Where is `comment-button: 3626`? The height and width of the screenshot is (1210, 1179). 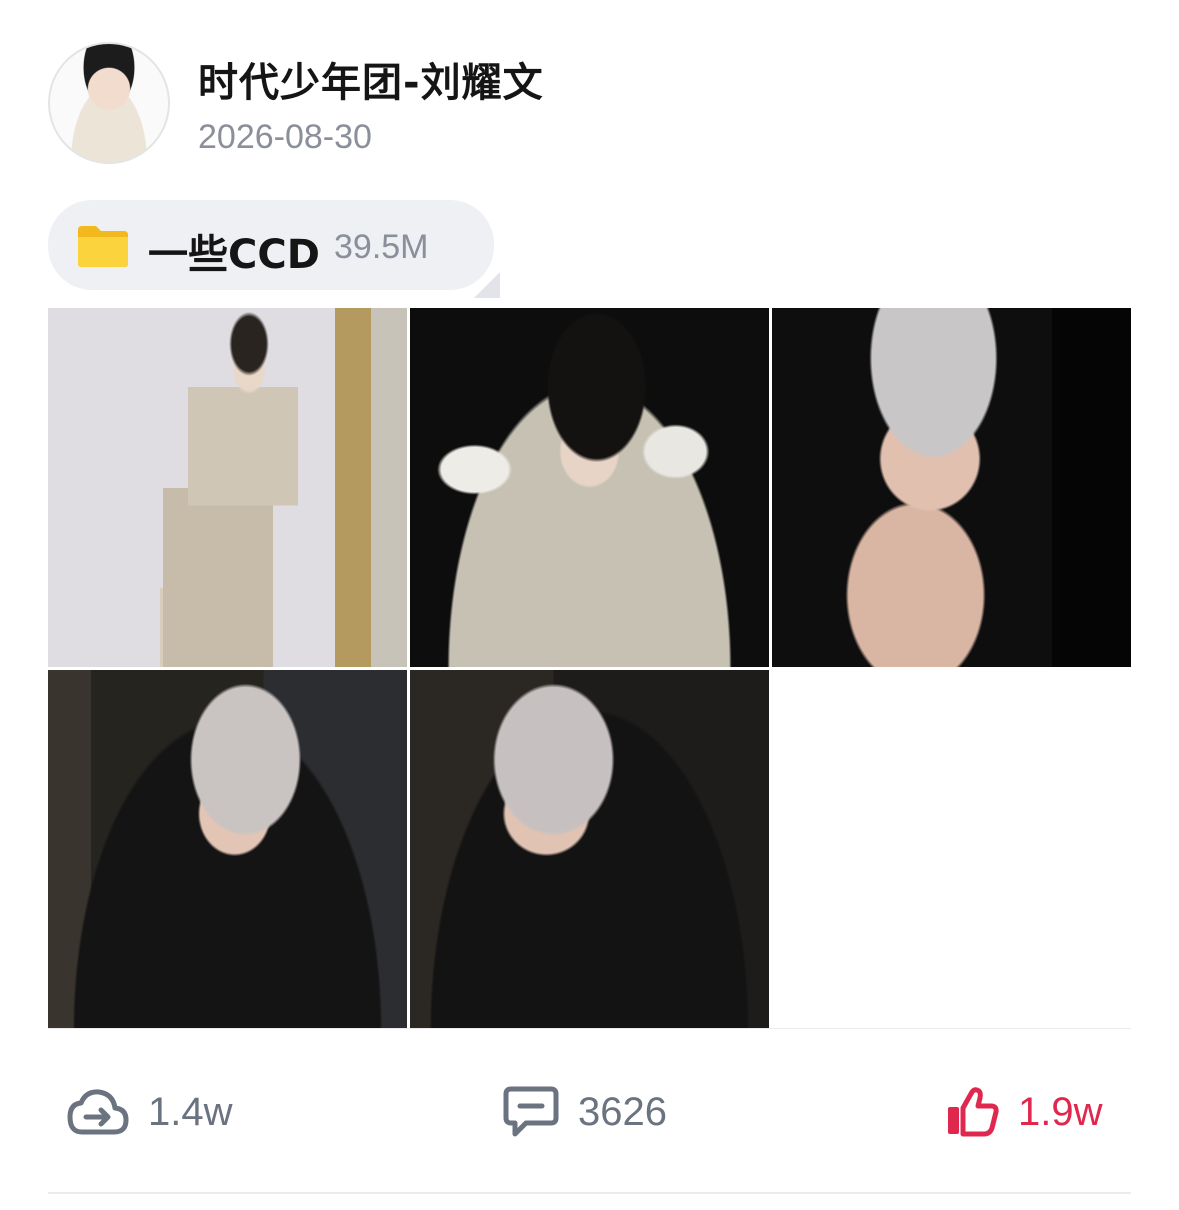 comment-button: 3626 is located at coordinates (584, 1112).